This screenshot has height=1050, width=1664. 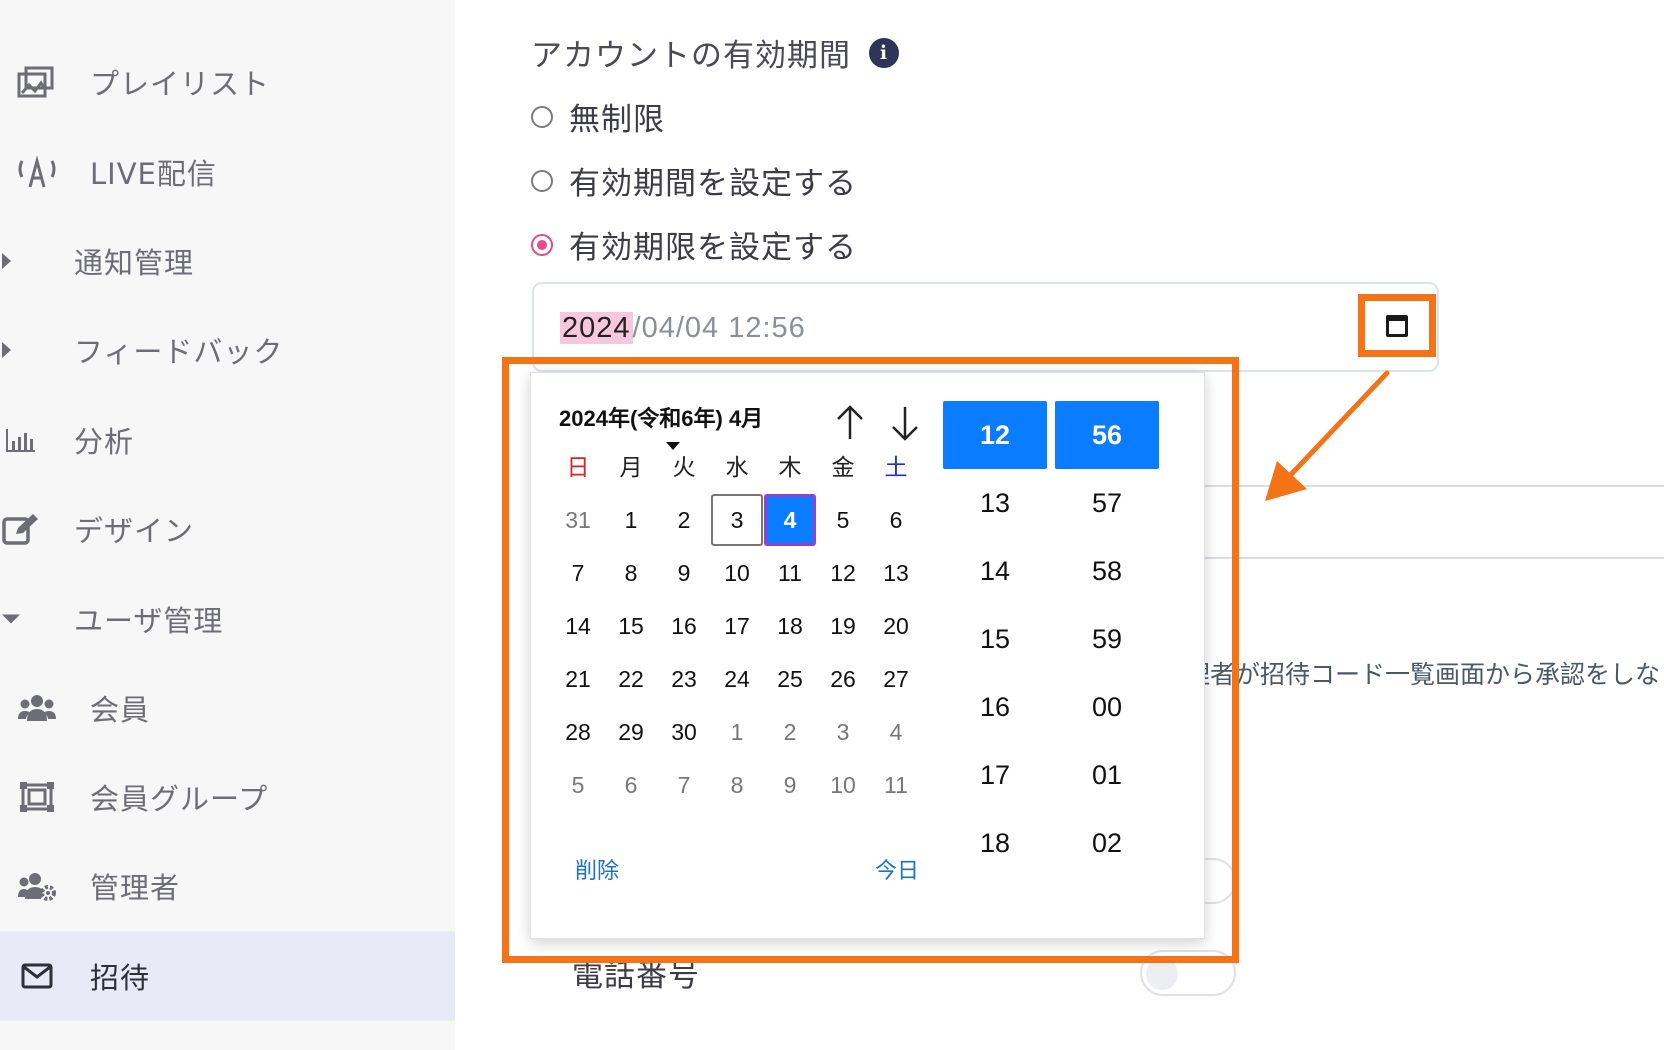 What do you see at coordinates (897, 869) in the screenshot?
I see `today-button: 今日` at bounding box center [897, 869].